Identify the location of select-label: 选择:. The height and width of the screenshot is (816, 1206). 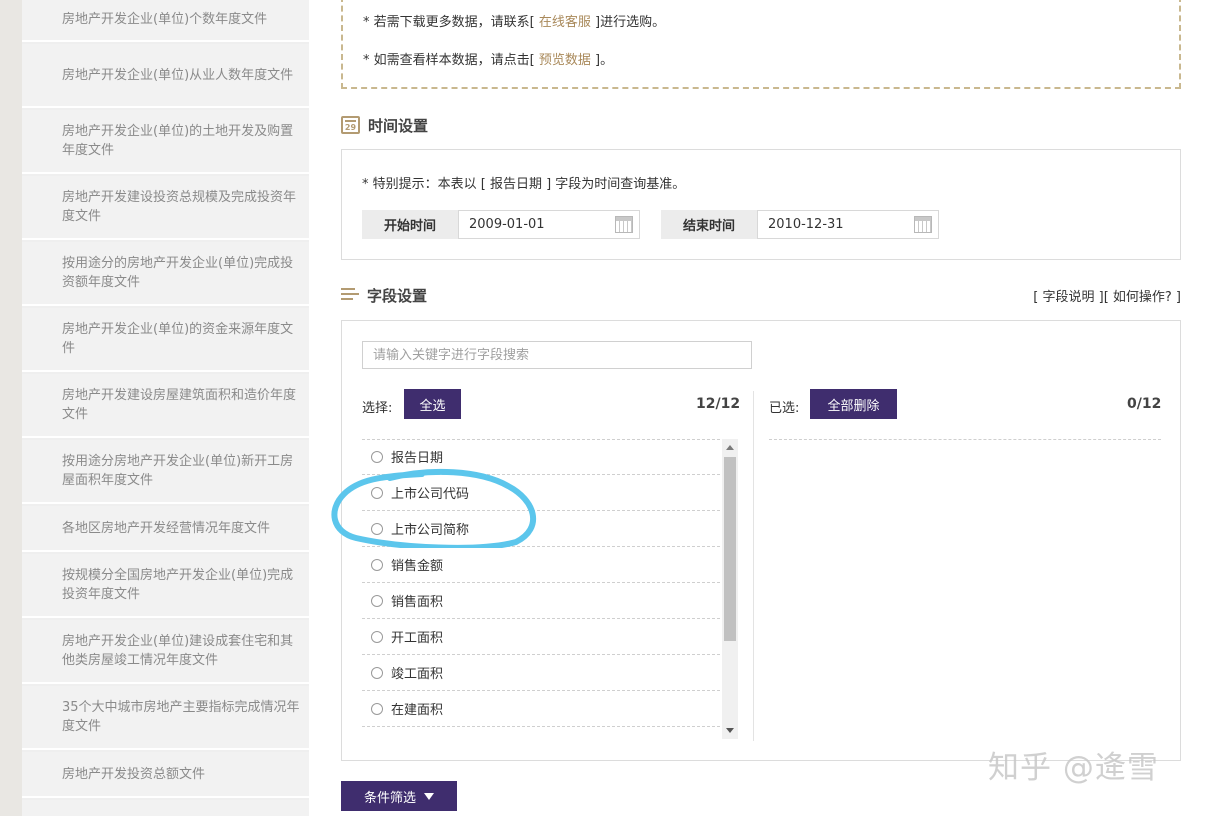
(377, 408).